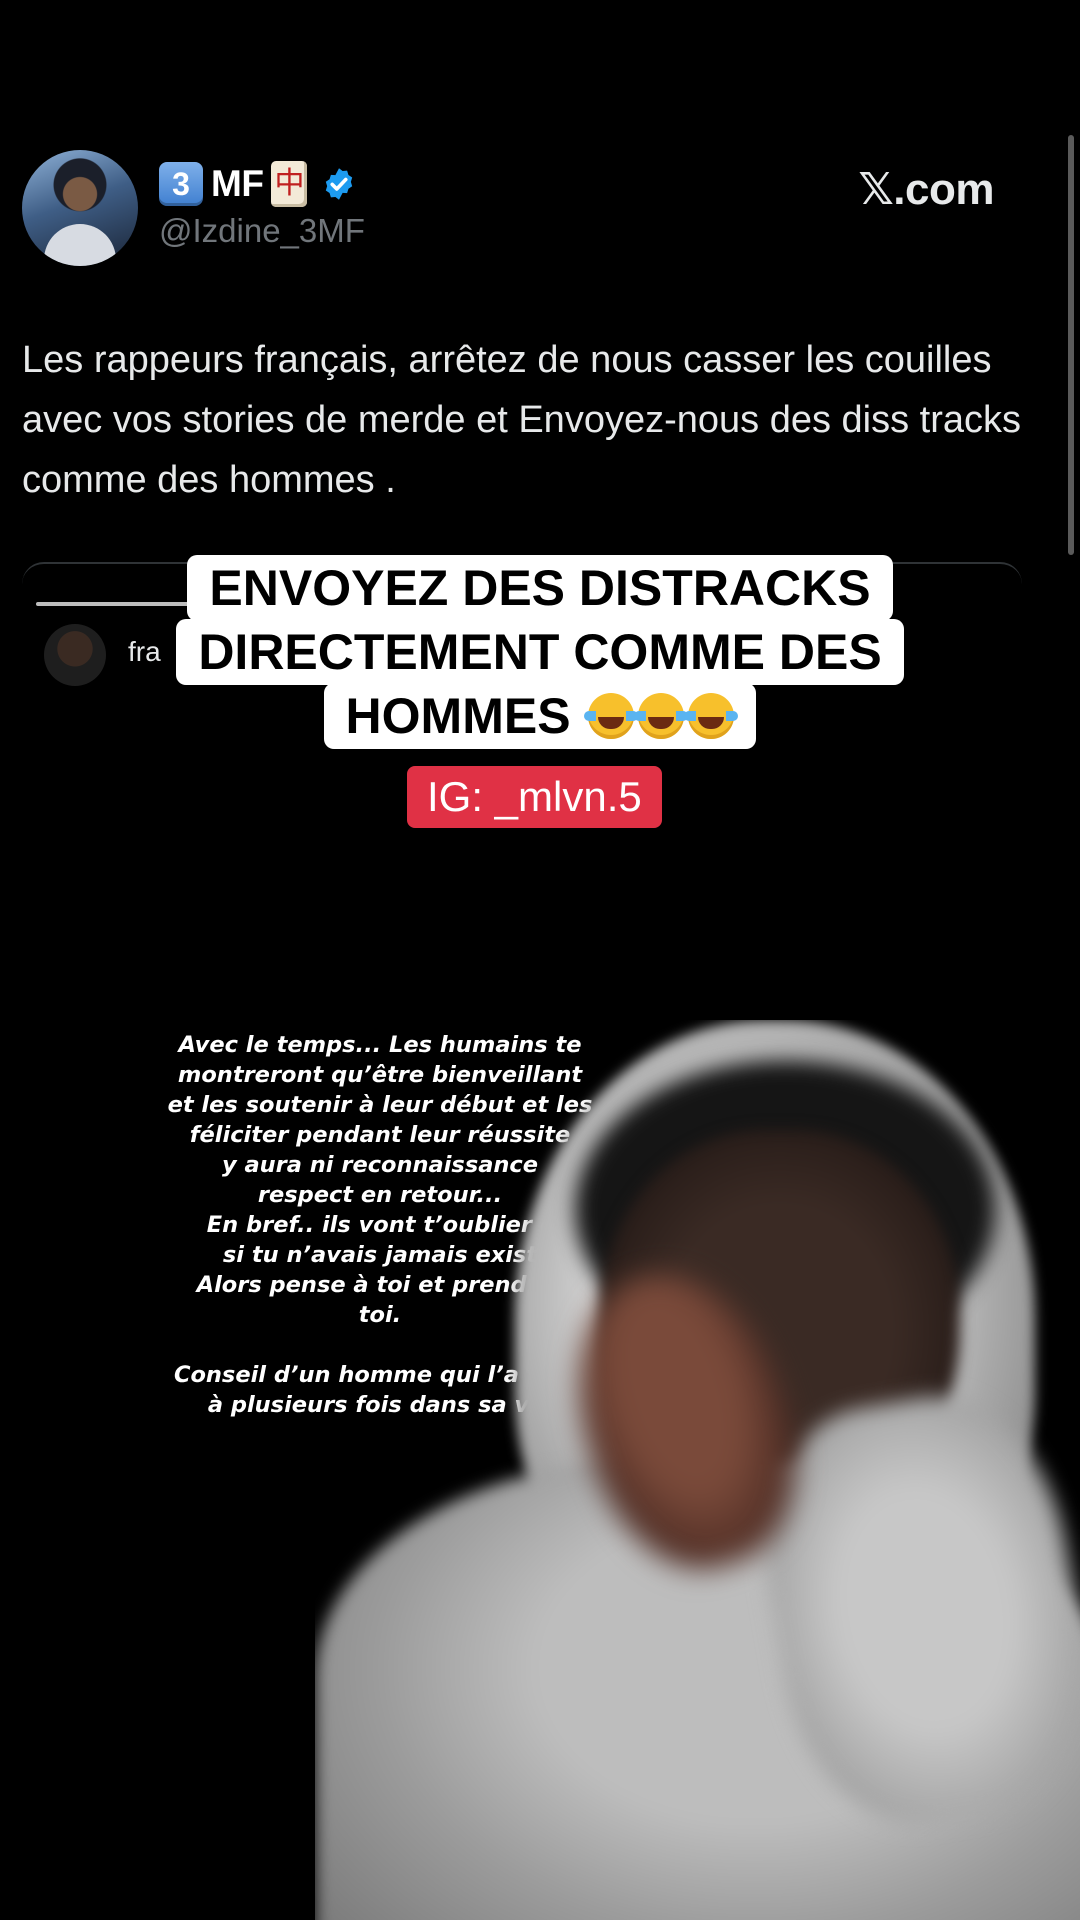 This screenshot has width=1080, height=1920. Describe the element at coordinates (80, 208) in the screenshot. I see `profile-avatar` at that location.